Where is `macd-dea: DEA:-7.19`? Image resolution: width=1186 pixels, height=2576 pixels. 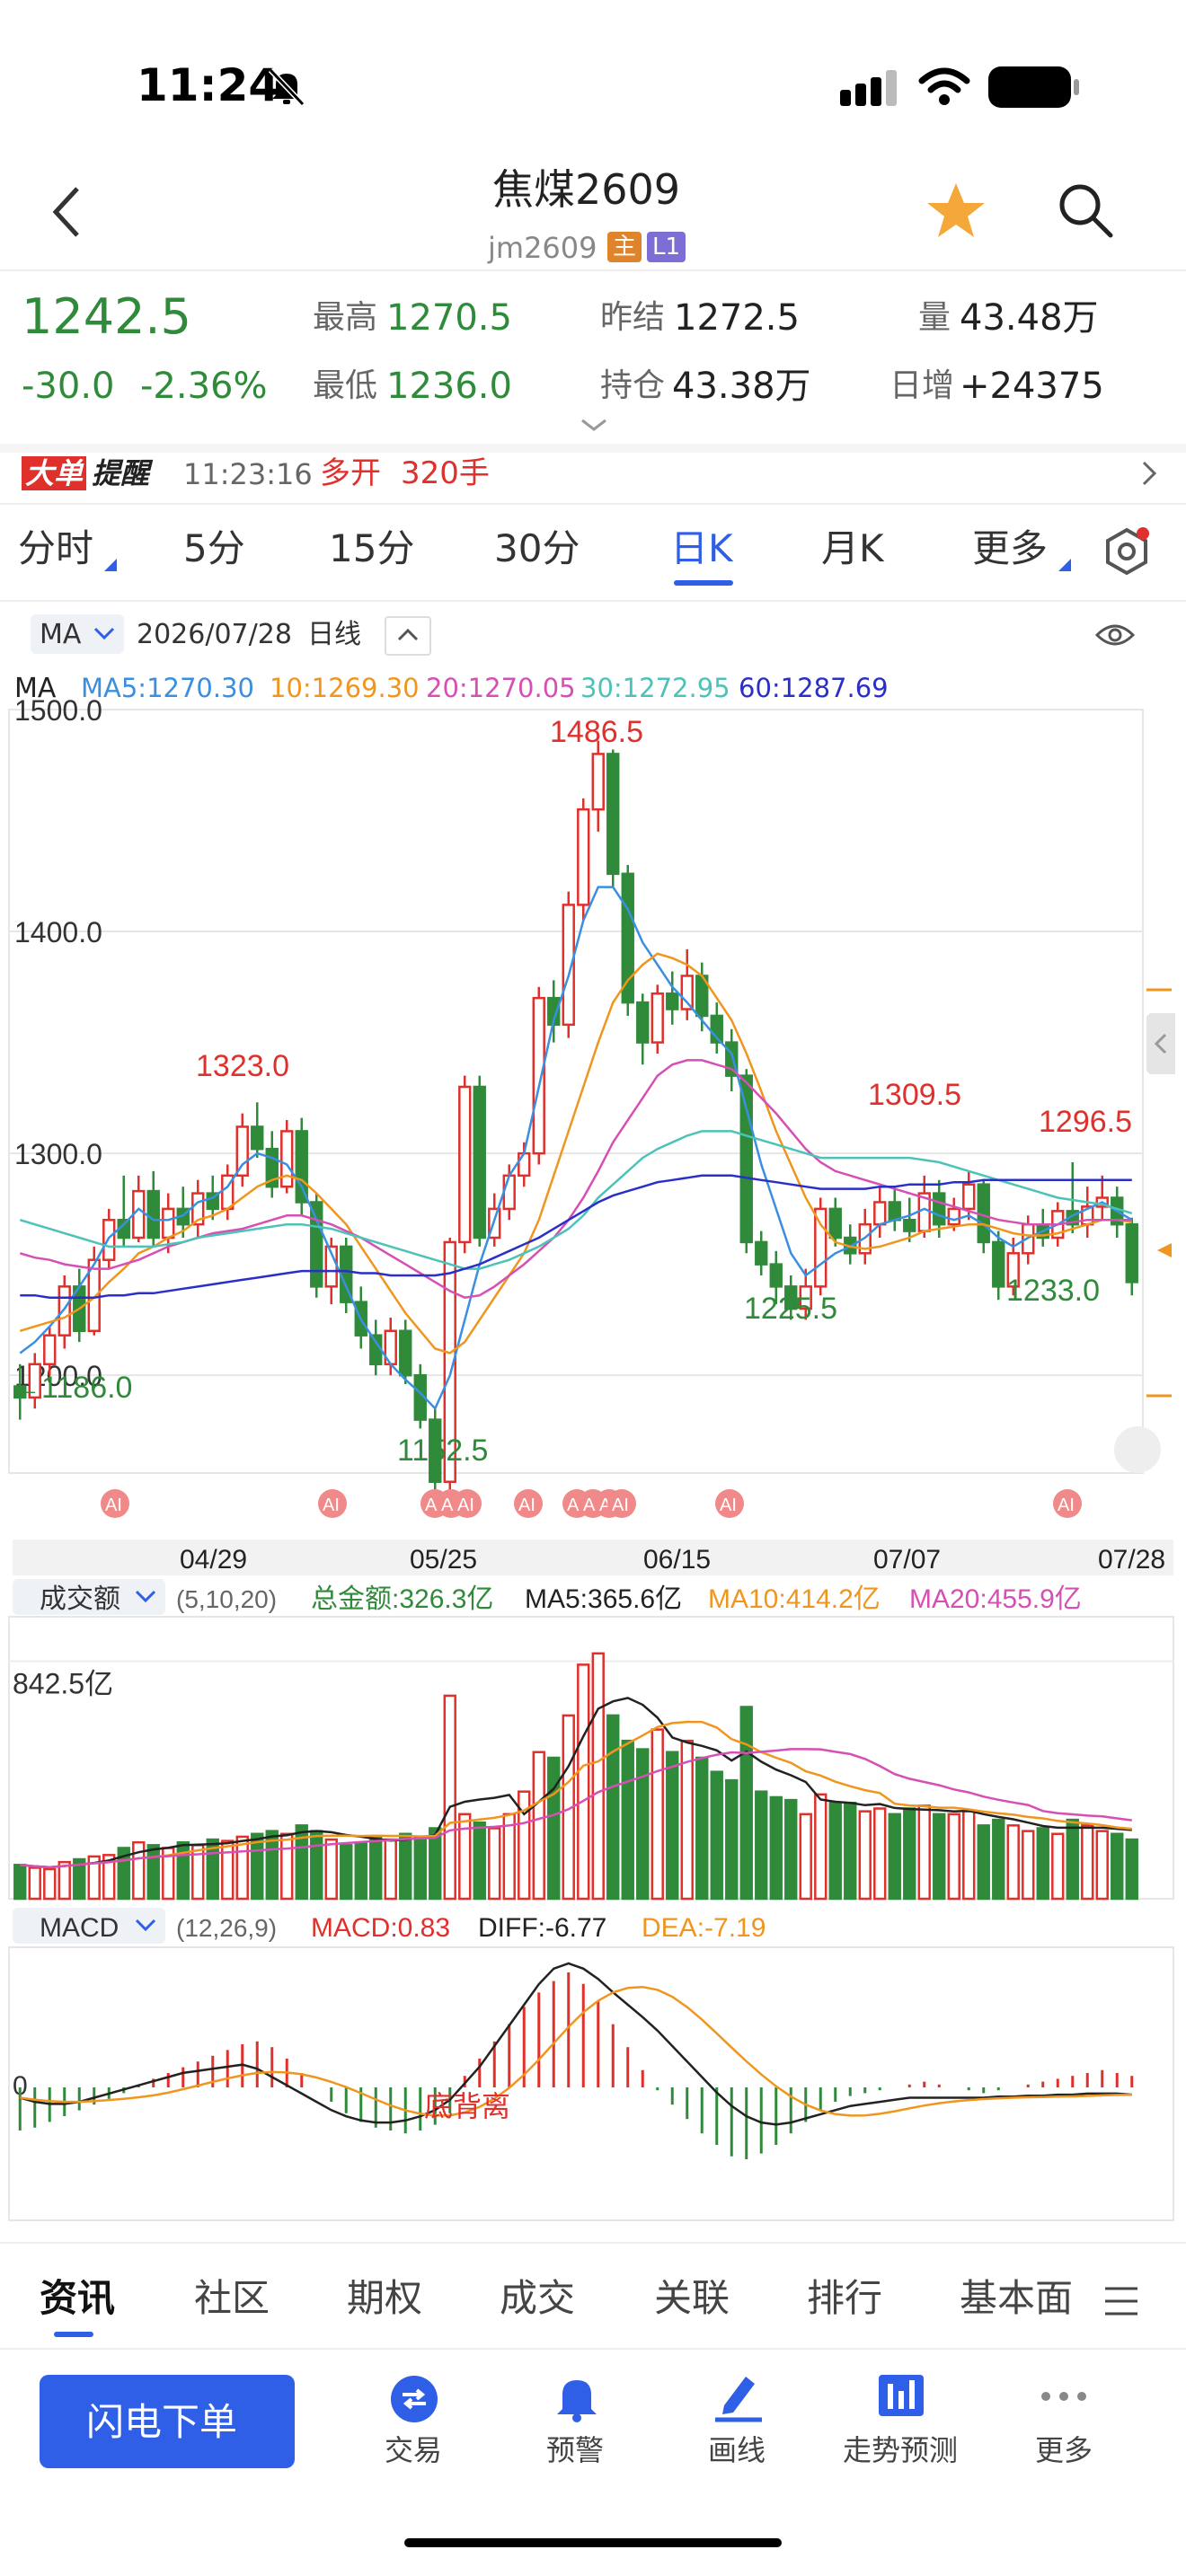 macd-dea: DEA:-7.19 is located at coordinates (704, 1928).